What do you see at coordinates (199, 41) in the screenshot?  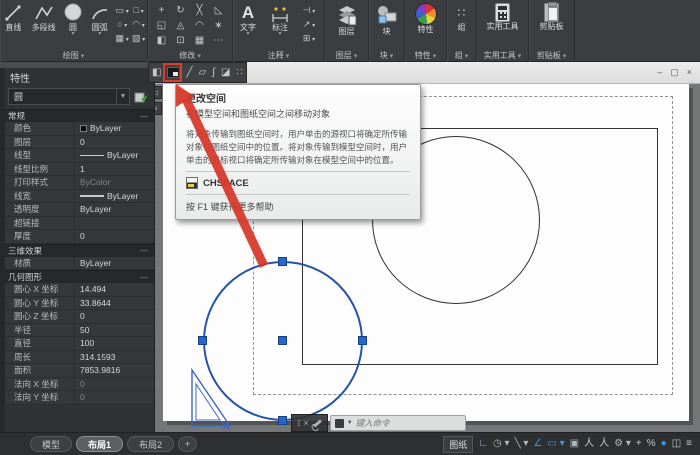 I see `array-icon: ▦` at bounding box center [199, 41].